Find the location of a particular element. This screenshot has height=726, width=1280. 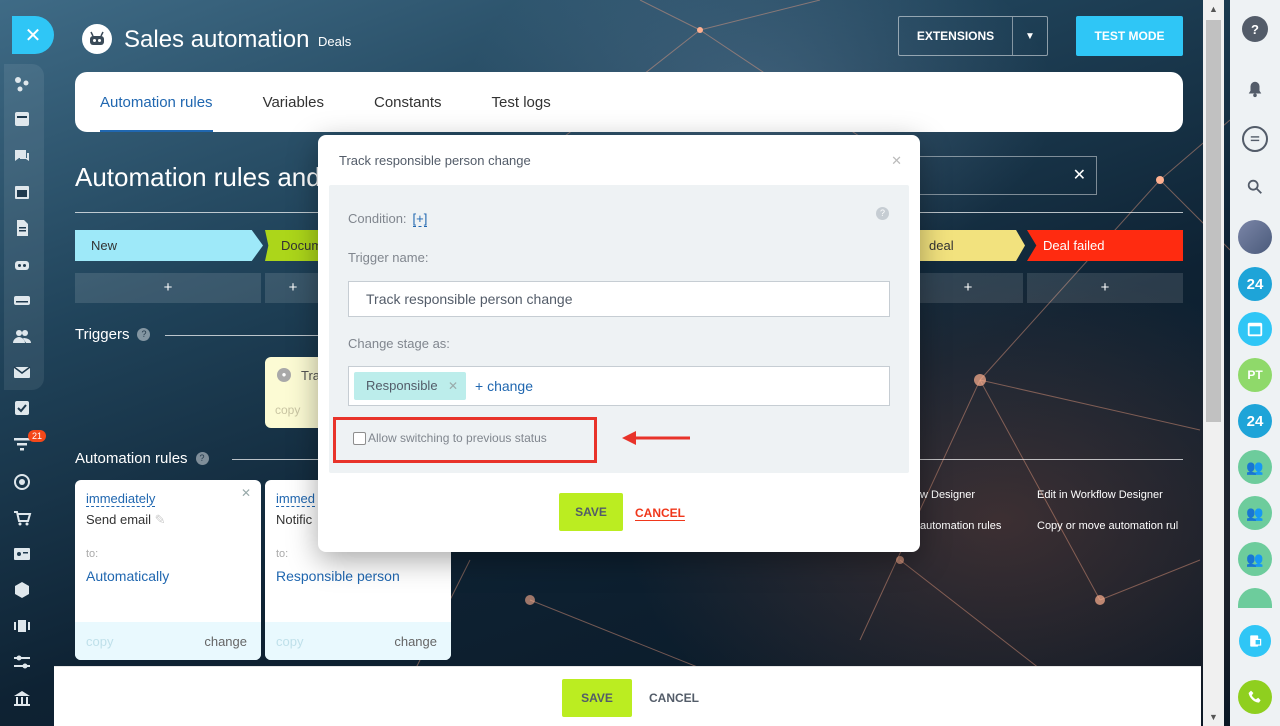

right-sidebar: ? 24 PT 24 👥 👥 👥 is located at coordinates (1255, 363).